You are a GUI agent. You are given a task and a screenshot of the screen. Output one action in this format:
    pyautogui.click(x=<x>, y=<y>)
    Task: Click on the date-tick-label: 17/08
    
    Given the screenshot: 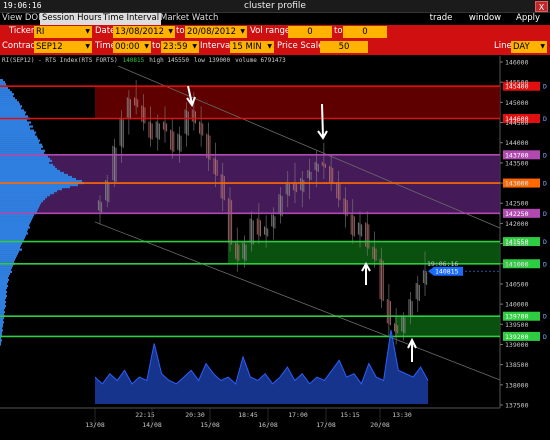 What is the action you would take?
    pyautogui.click(x=326, y=425)
    